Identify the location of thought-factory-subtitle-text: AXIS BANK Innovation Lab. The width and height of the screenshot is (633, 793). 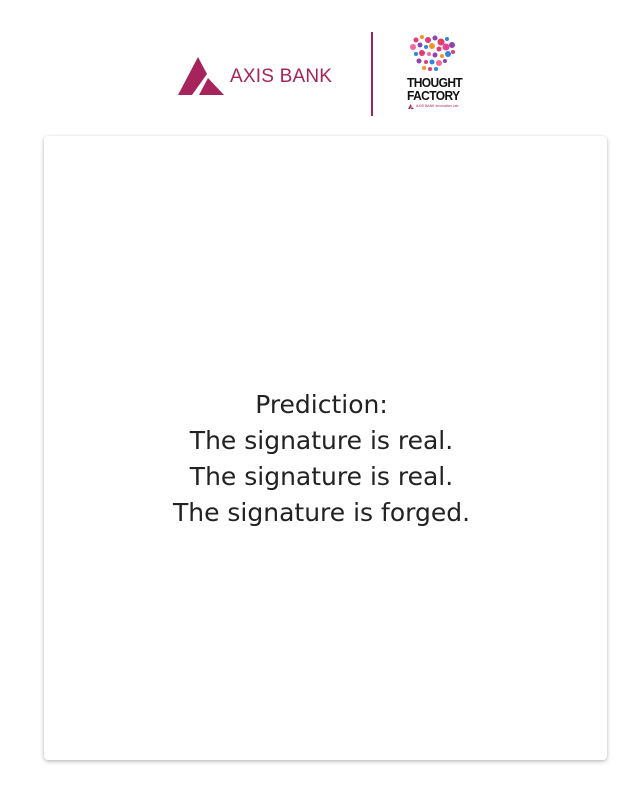
(437, 106).